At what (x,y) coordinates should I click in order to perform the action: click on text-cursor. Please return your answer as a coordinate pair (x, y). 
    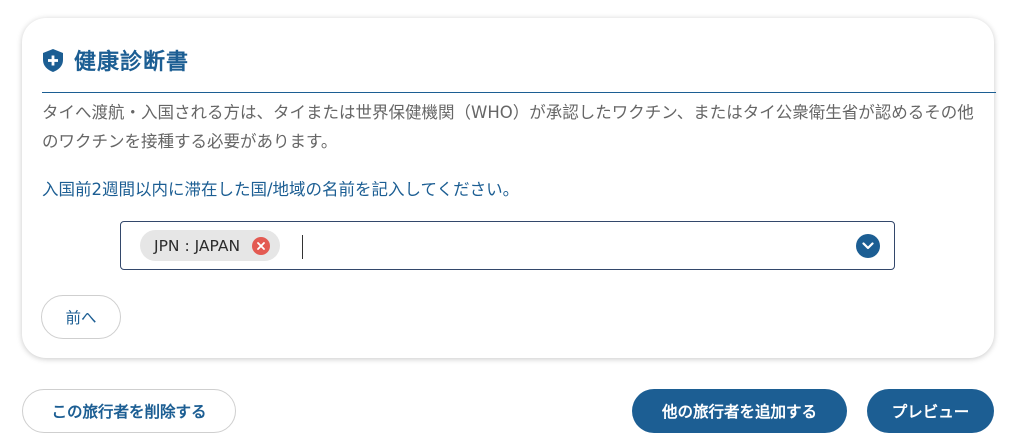
    Looking at the image, I should click on (302, 247).